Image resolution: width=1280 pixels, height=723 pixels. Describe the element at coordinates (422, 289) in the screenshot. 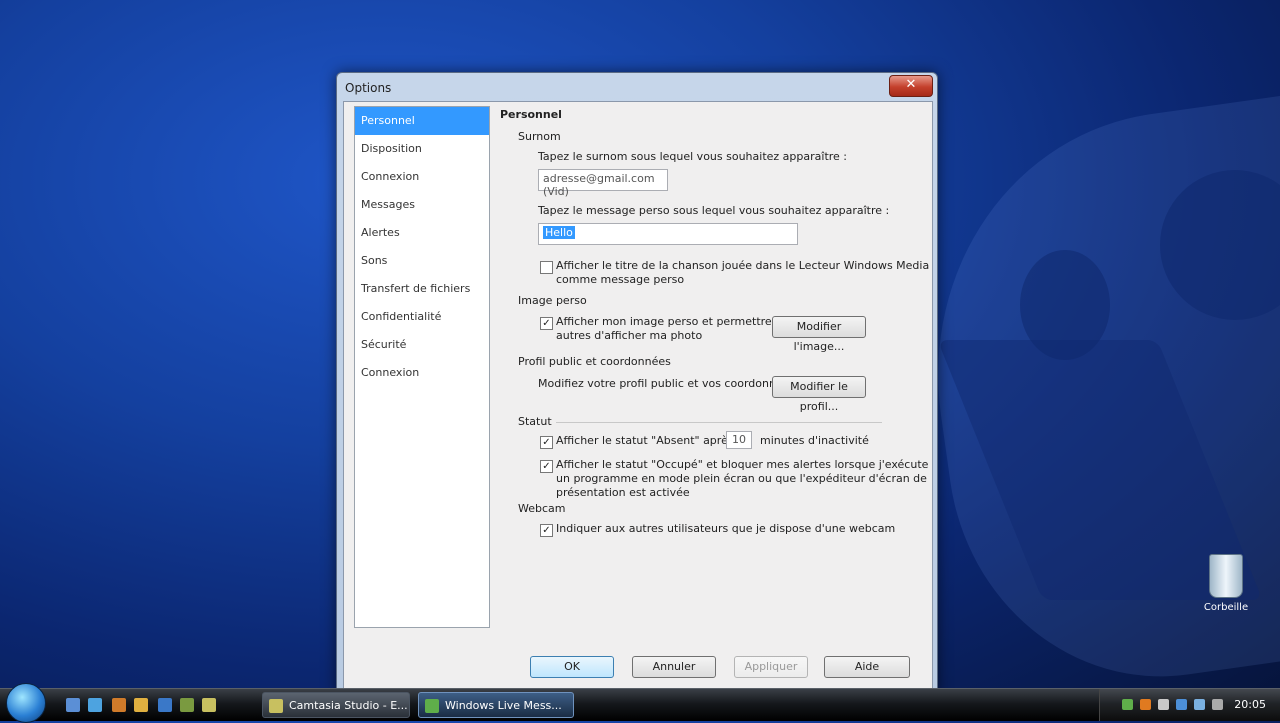

I see `sidebar-item-transfert: Transfert de fichiers` at that location.